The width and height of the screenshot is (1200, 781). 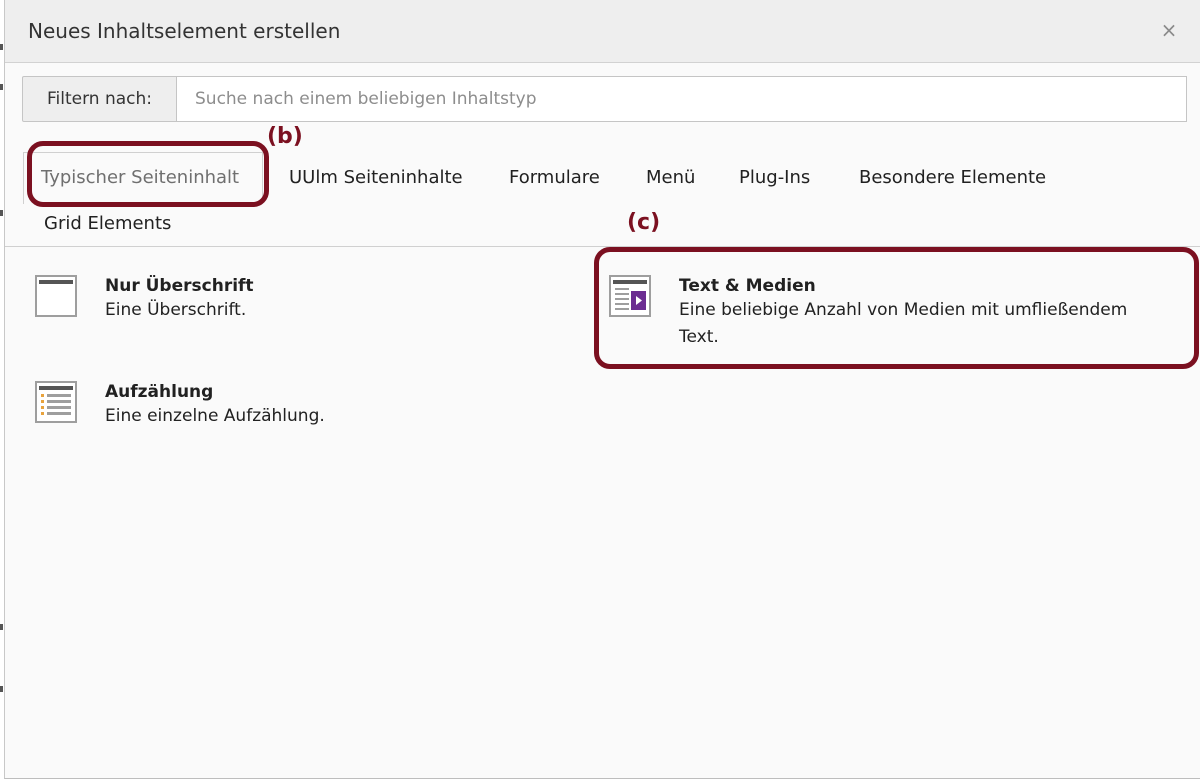 What do you see at coordinates (952, 177) in the screenshot?
I see `tab-besondere-elemente: Besondere Elemente` at bounding box center [952, 177].